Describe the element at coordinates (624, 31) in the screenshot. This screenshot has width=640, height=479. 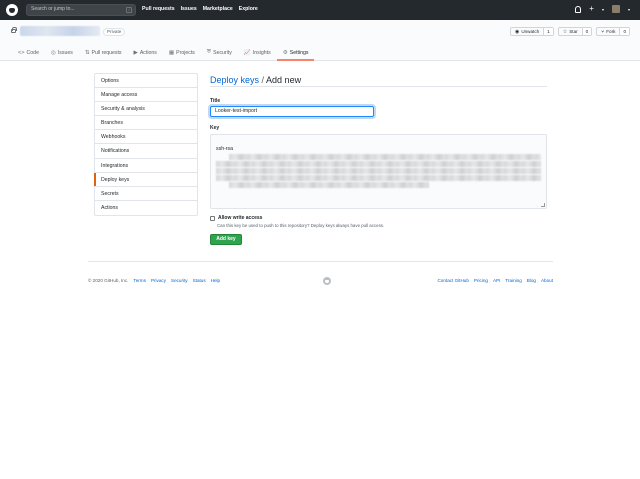
I see `fork-count: 0` at that location.